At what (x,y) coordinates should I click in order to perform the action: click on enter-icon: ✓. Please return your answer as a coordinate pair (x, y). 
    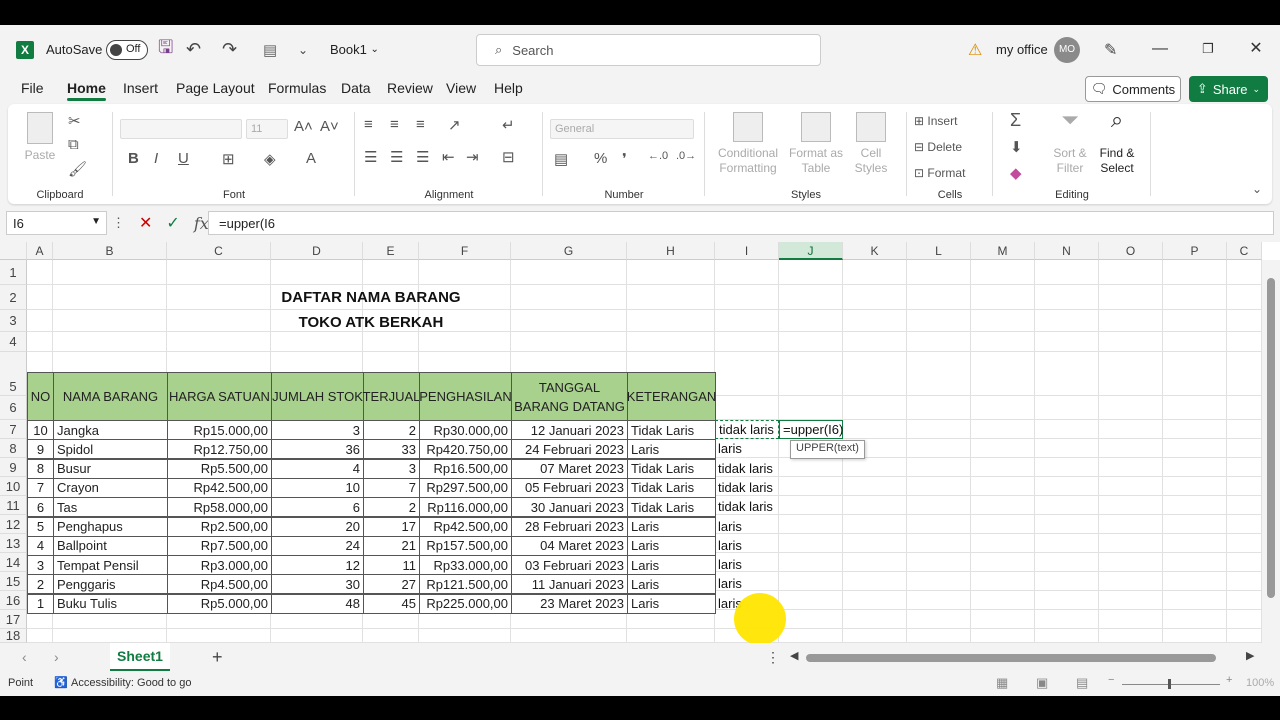
    Looking at the image, I should click on (172, 223).